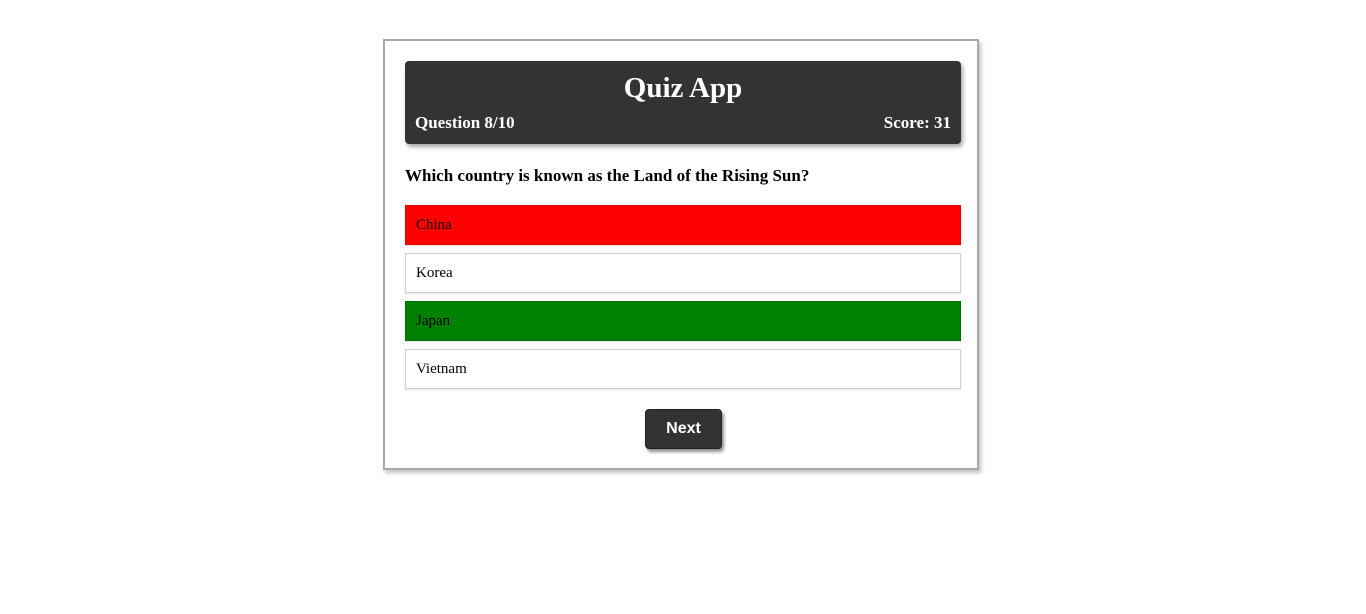 Image resolution: width=1366 pixels, height=614 pixels. I want to click on quiz-header: Quiz App Question 8/10 Score: 31, so click(683, 102).